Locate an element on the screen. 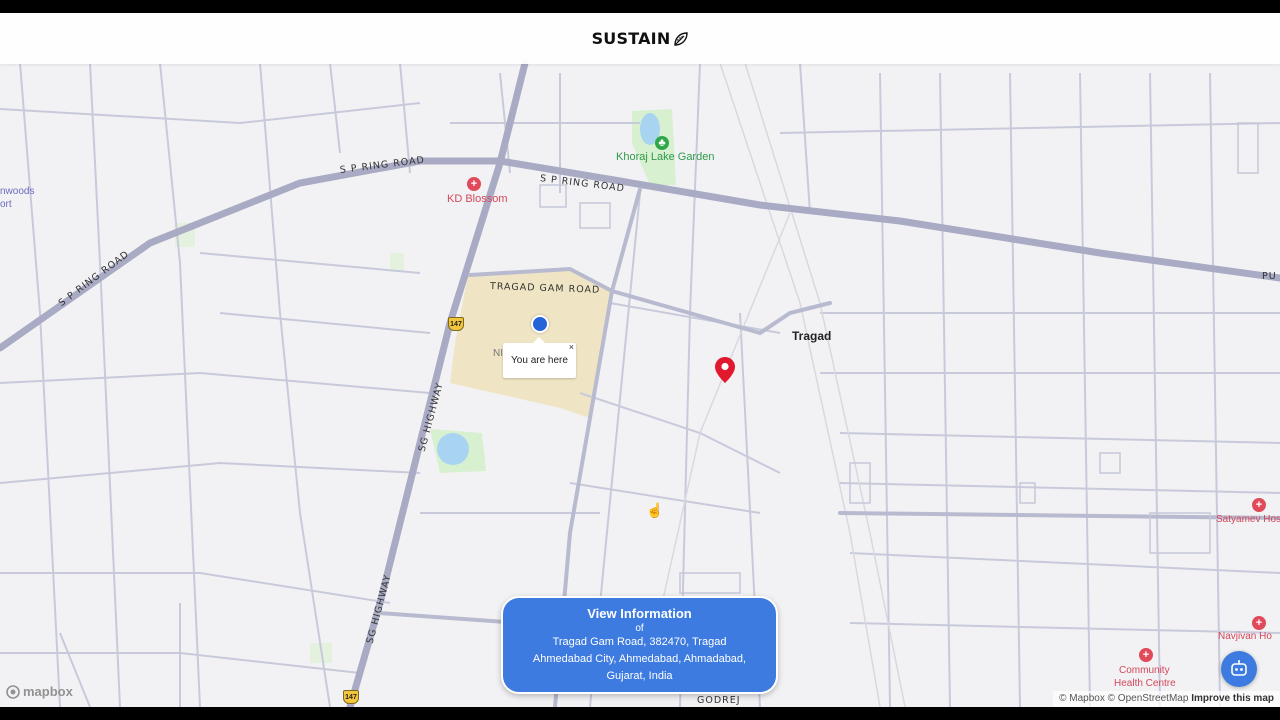 This screenshot has height=720, width=1280. app-header: SUSTAIN is located at coordinates (640, 38).